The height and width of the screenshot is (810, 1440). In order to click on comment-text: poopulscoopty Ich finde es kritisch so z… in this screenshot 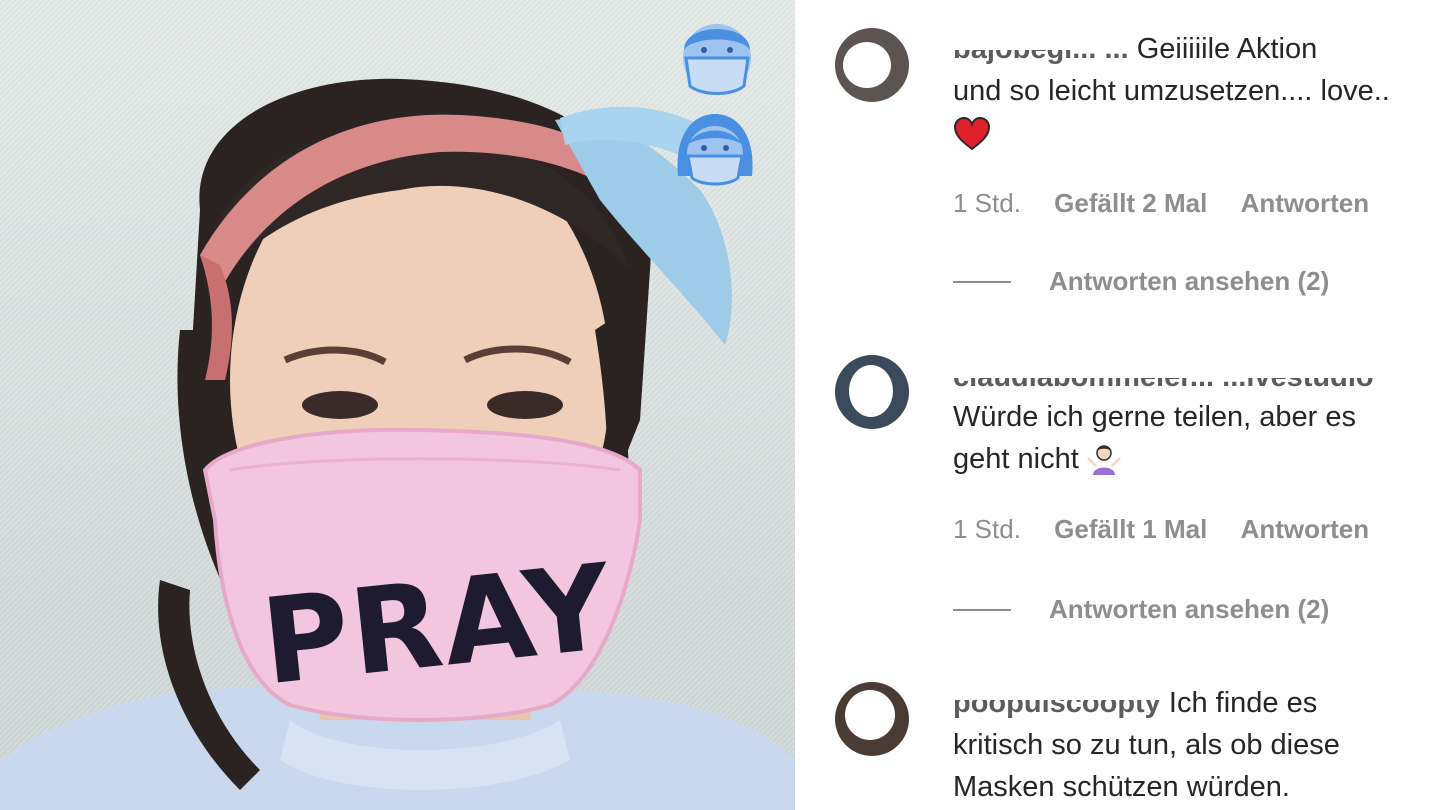, I will do `click(1195, 745)`.